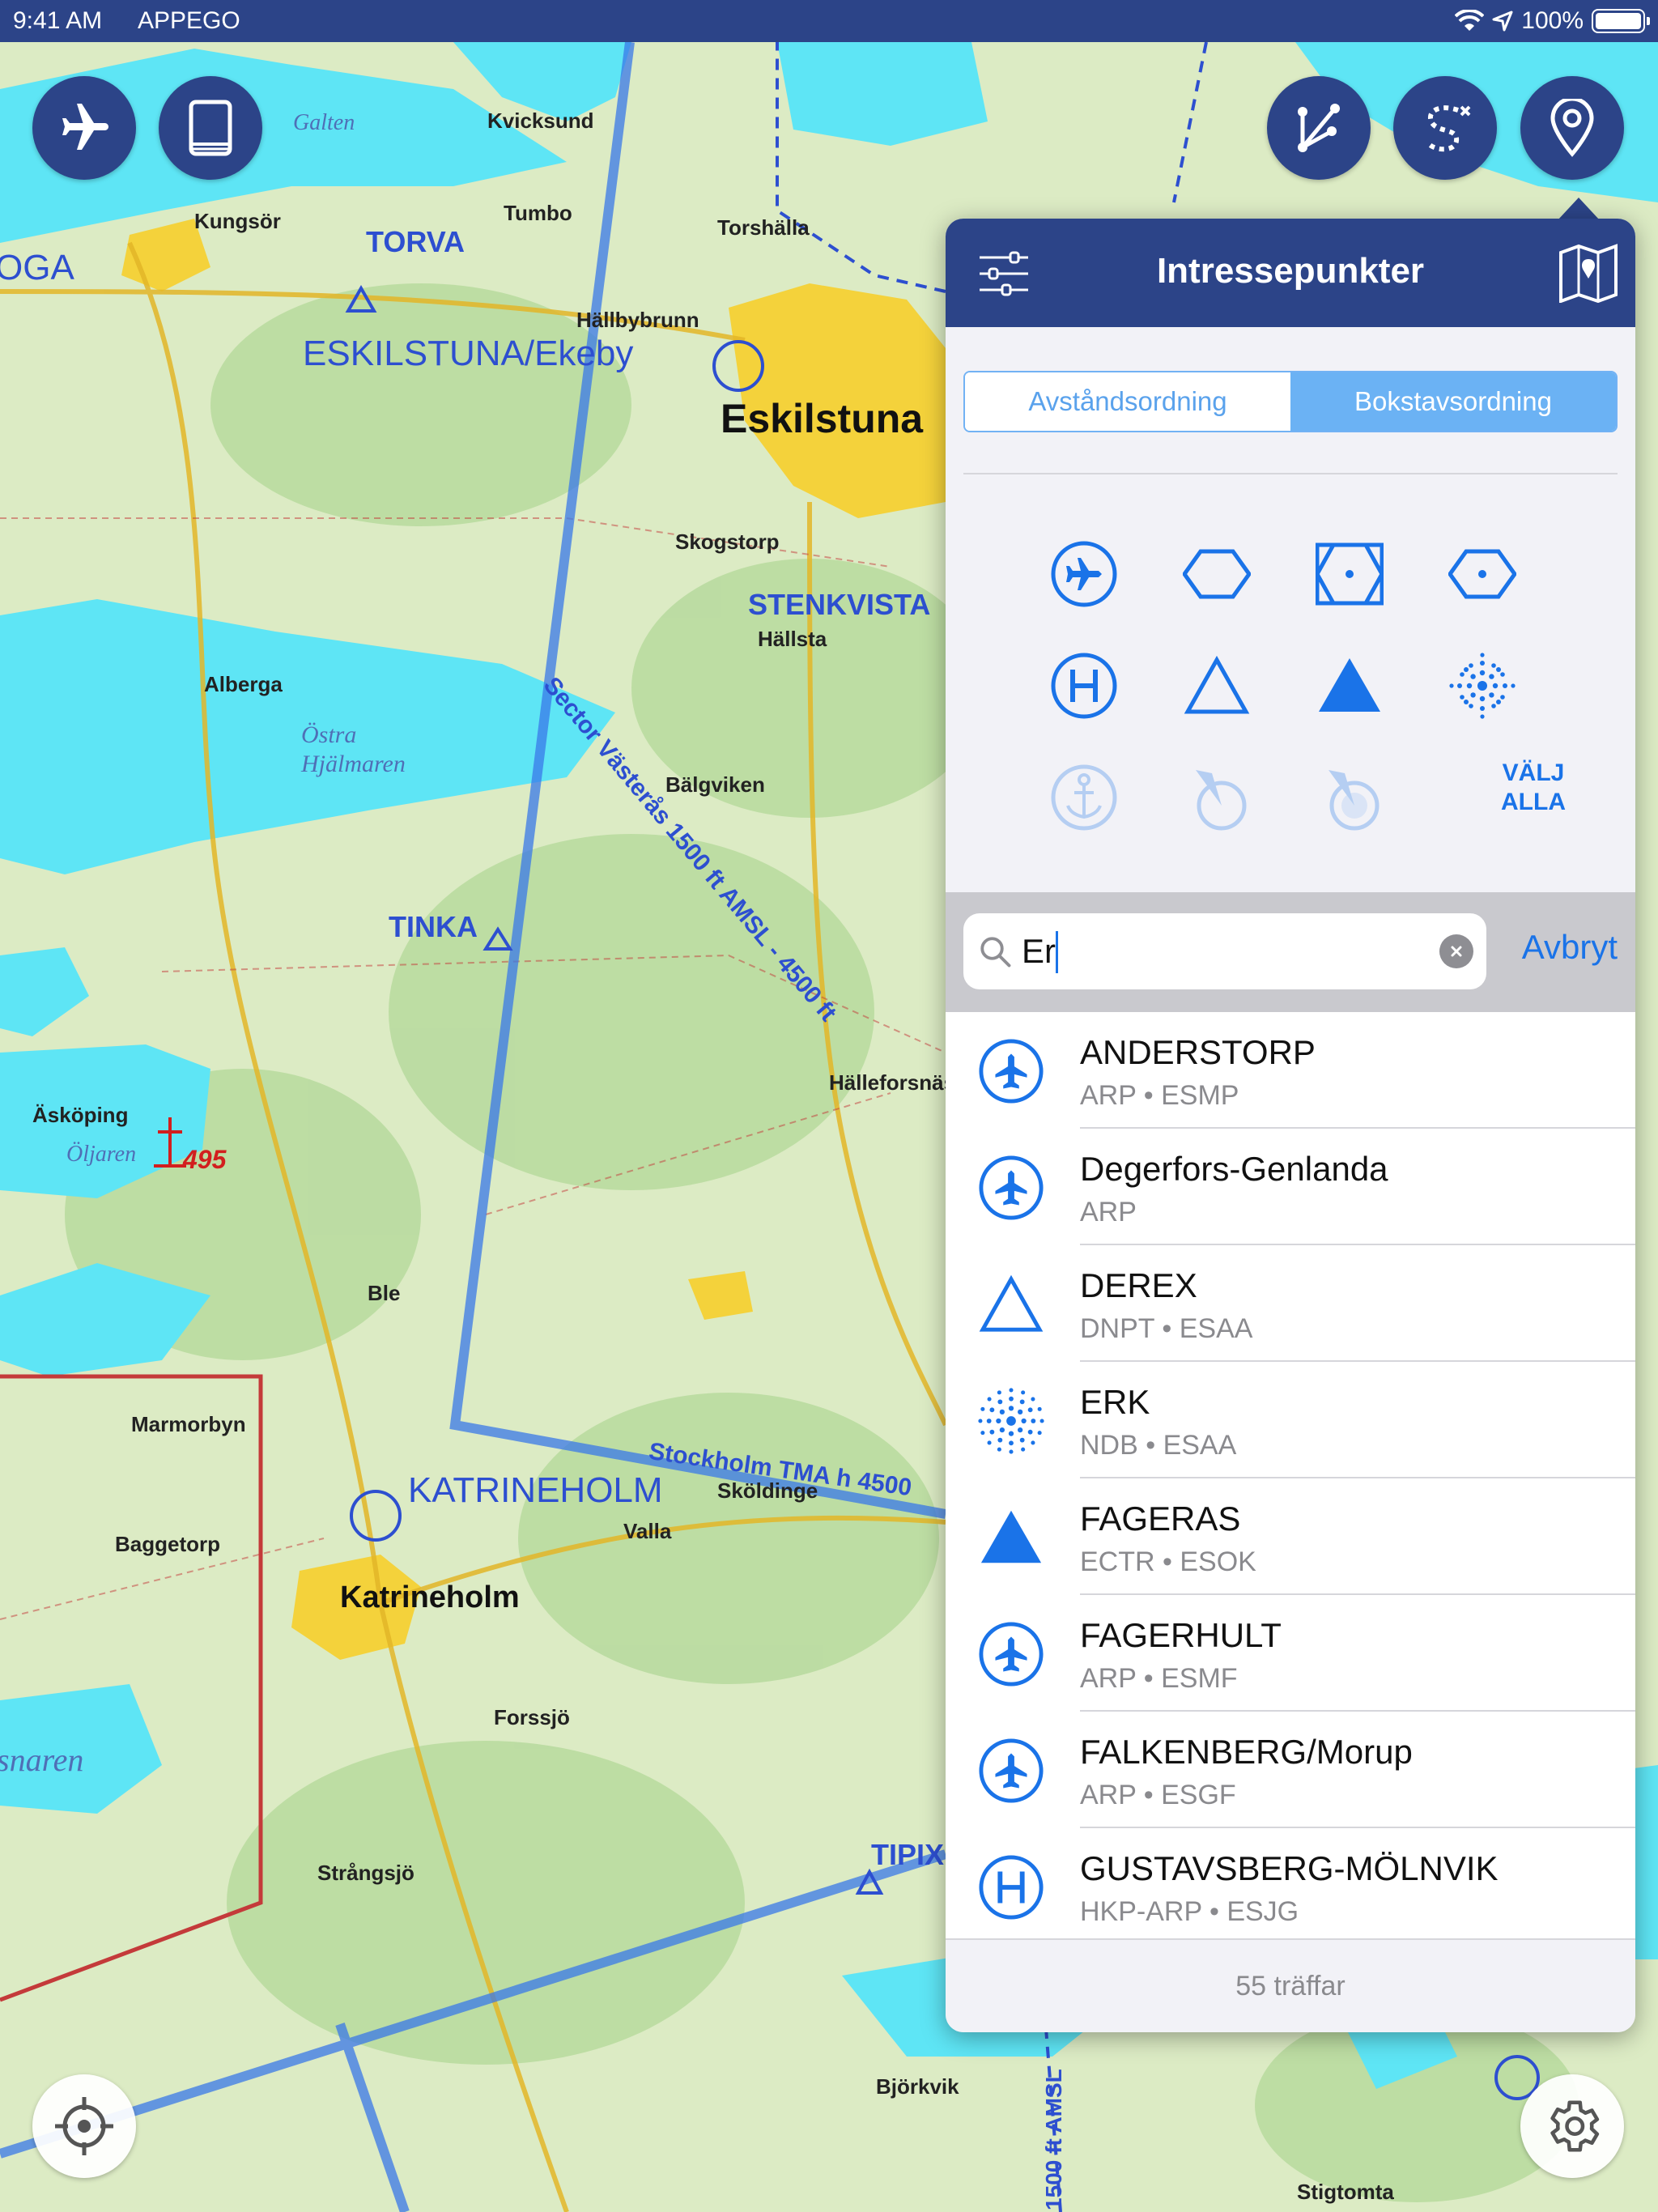 The height and width of the screenshot is (2212, 1658). Describe the element at coordinates (822, 418) in the screenshot. I see `map-label-eskilstuna: Eskilstuna` at that location.